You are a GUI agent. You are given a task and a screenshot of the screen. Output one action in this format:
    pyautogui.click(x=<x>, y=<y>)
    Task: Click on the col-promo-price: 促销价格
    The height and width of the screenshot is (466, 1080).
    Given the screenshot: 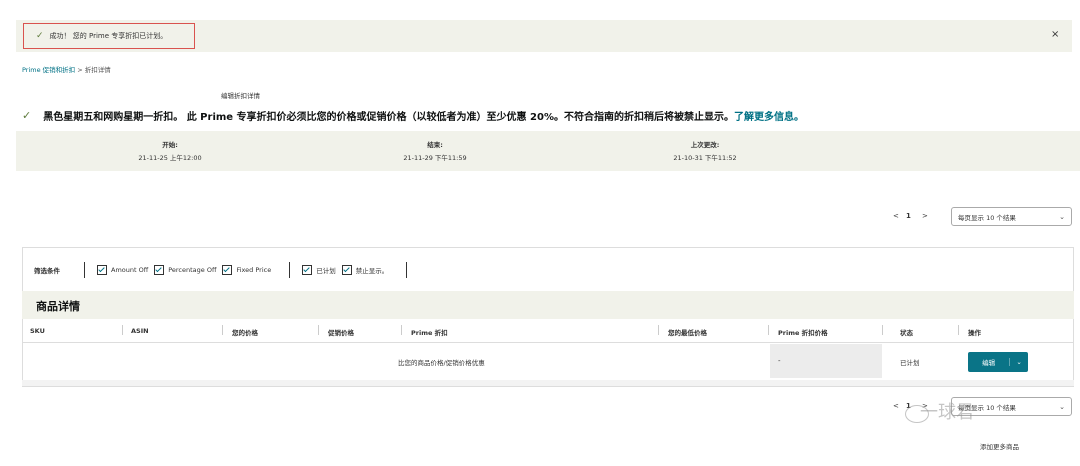 What is the action you would take?
    pyautogui.click(x=341, y=332)
    